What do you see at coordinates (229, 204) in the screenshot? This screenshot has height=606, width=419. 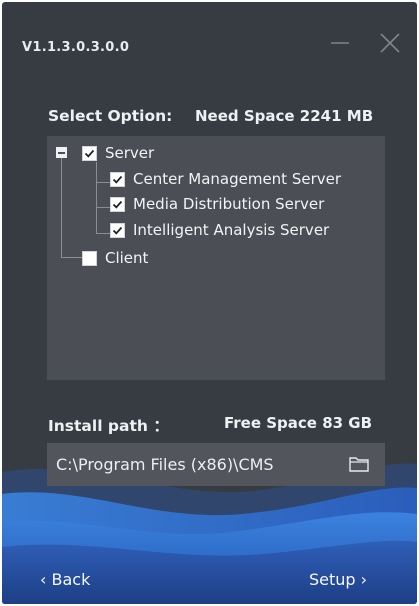 I see `tree-item-label: Media Distribution Server` at bounding box center [229, 204].